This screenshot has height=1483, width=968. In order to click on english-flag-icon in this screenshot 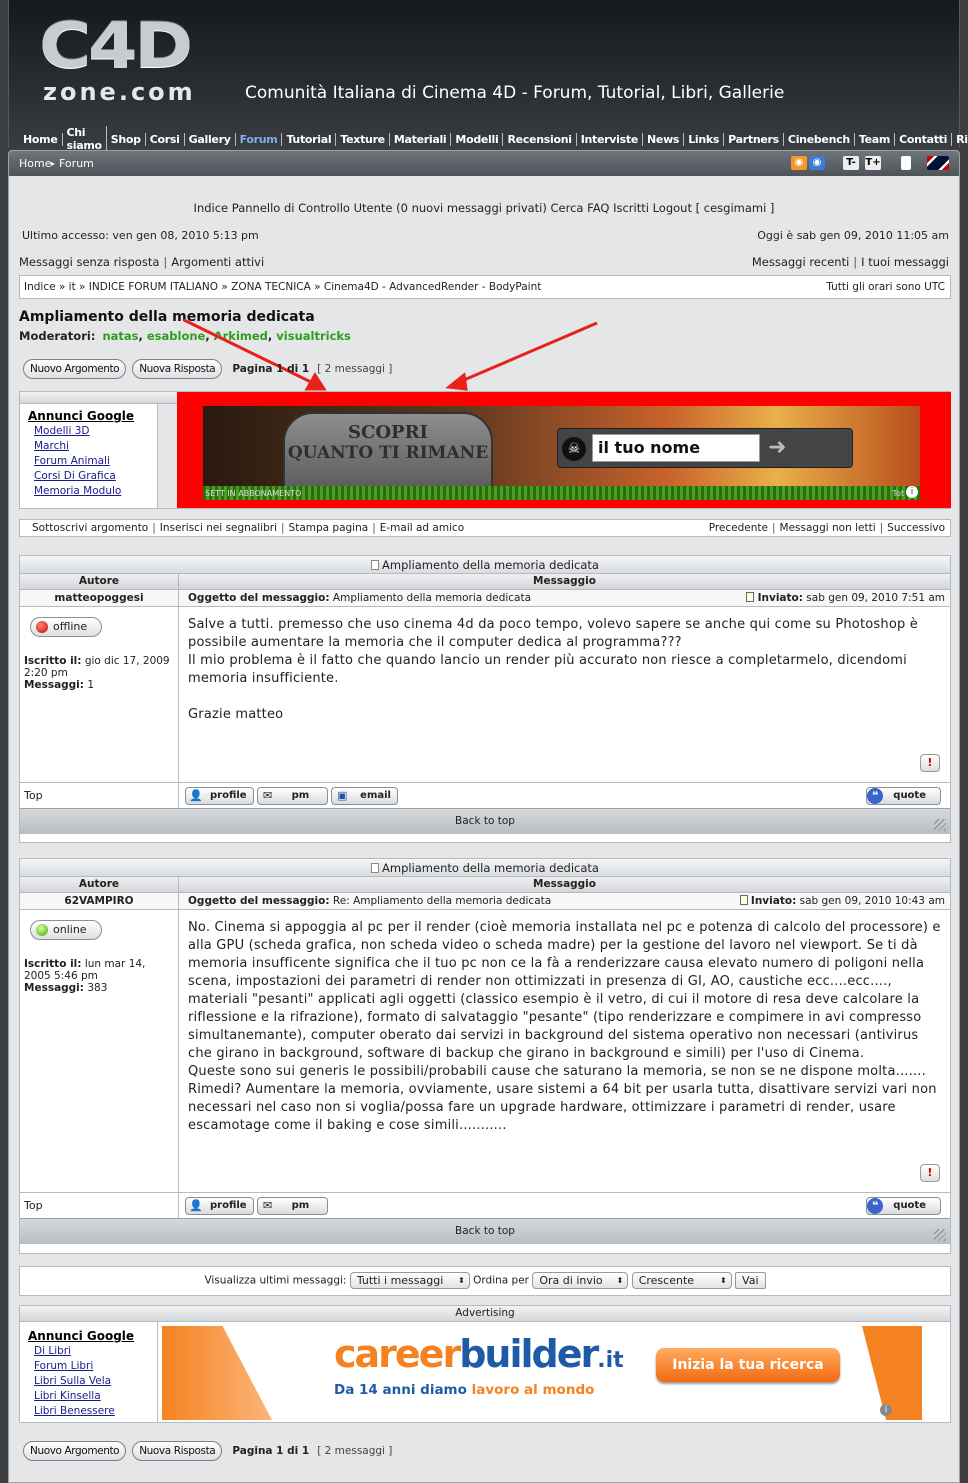, I will do `click(938, 163)`.